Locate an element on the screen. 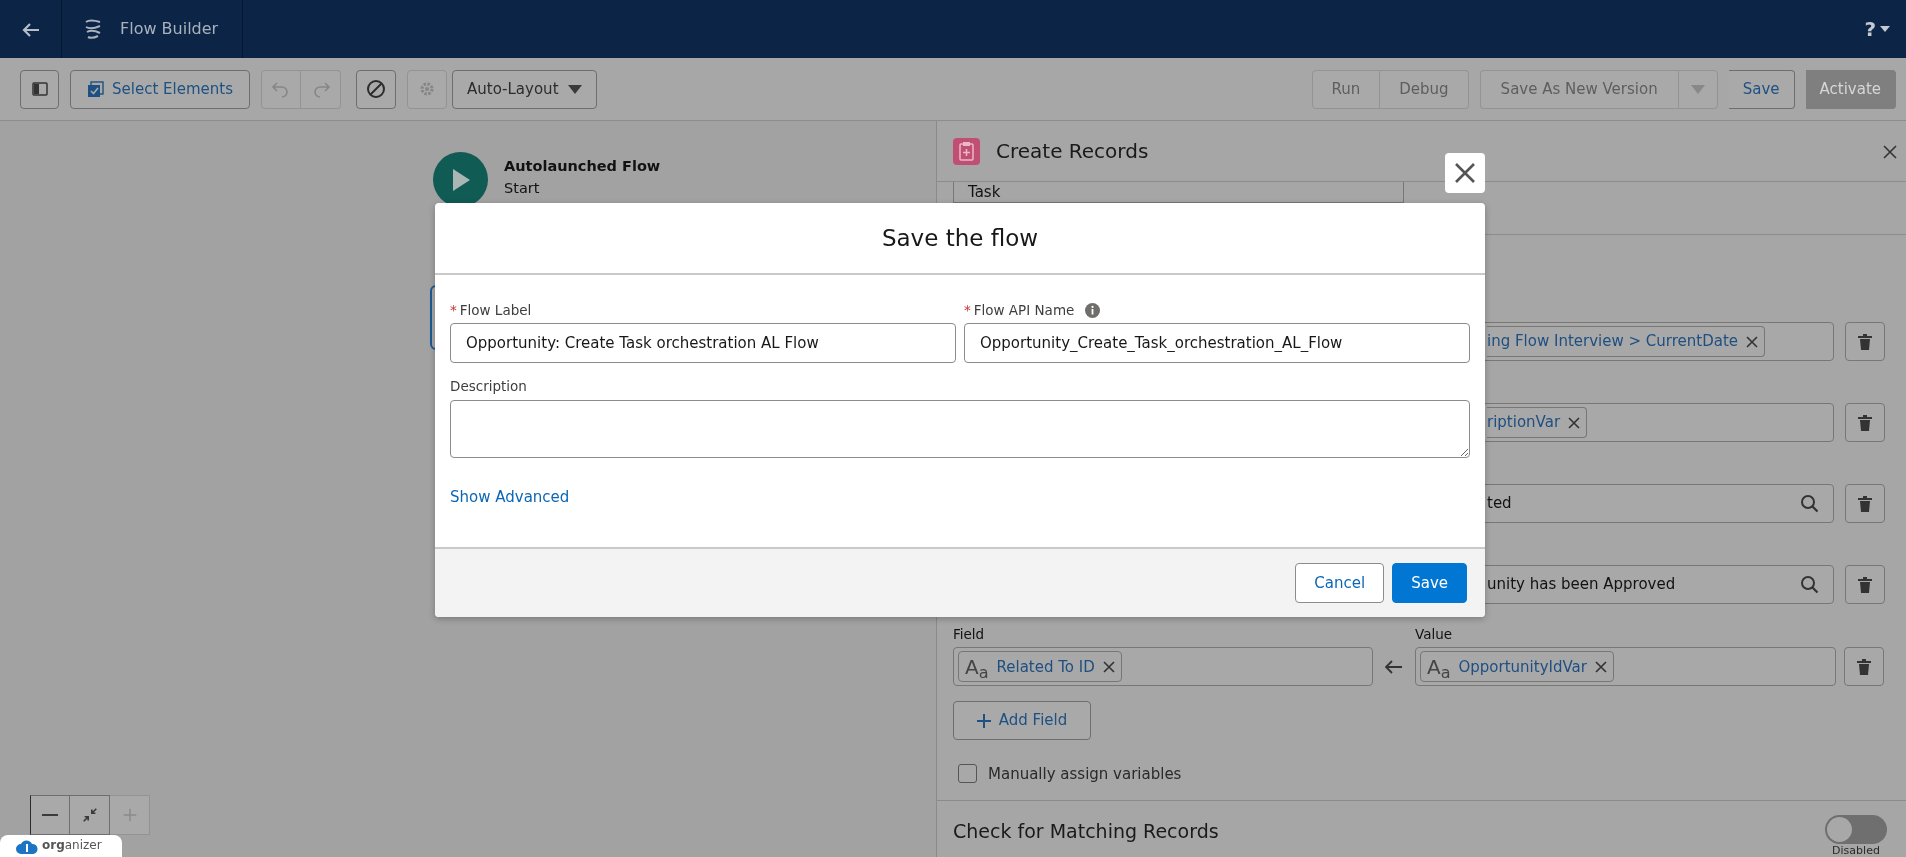  clipboard-icon is located at coordinates (966, 151).